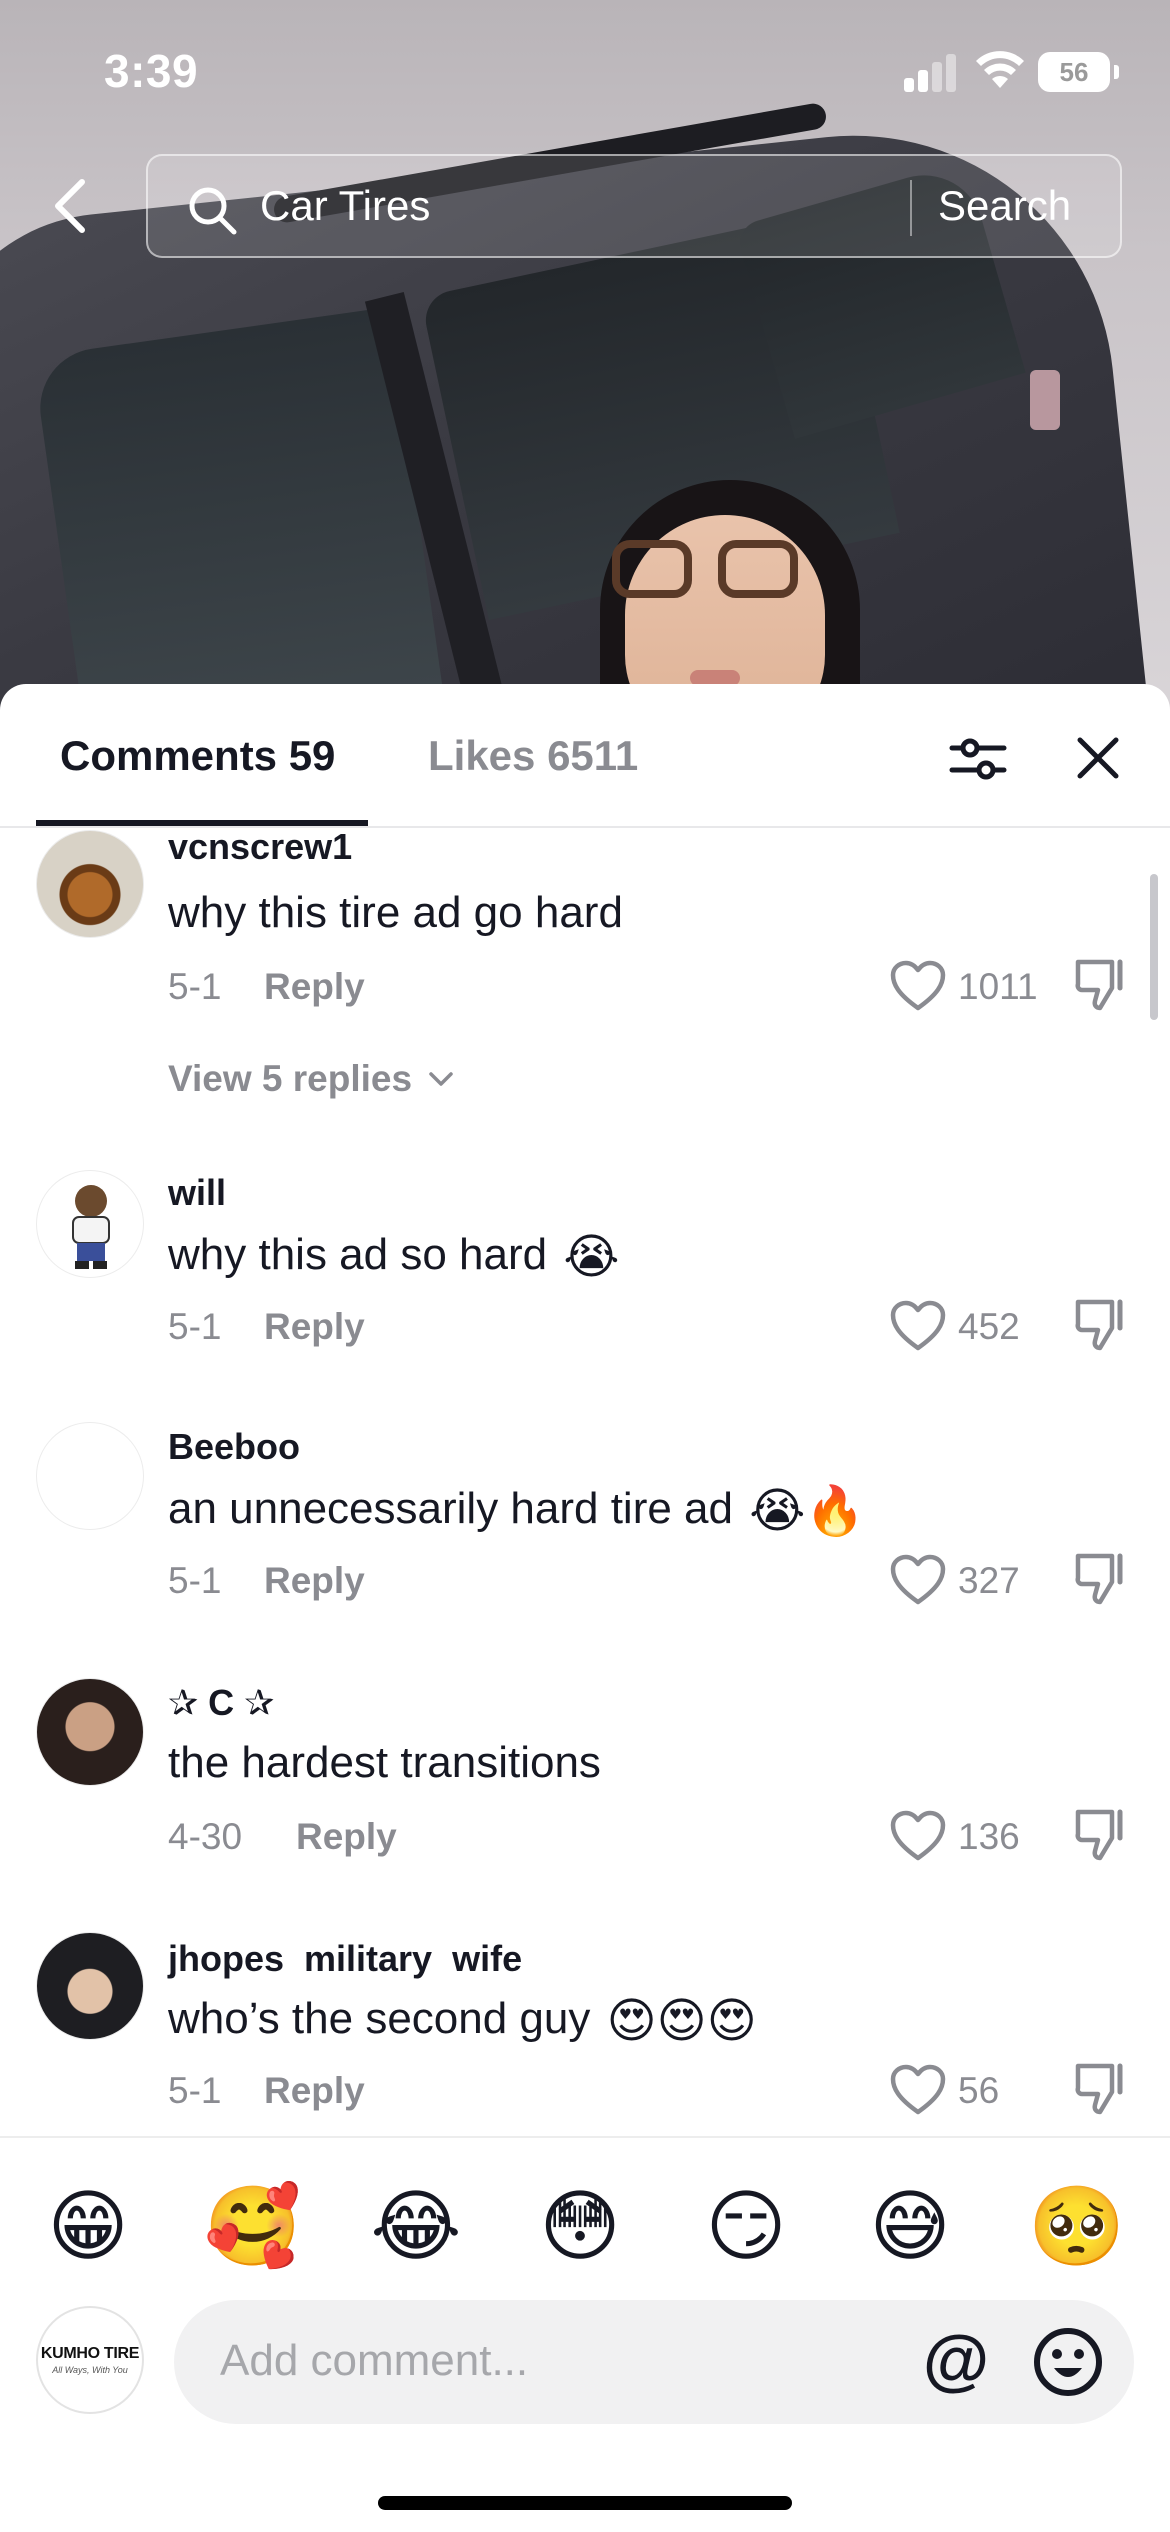  I want to click on comment-text-body: who’s the second guy, so click(379, 2018).